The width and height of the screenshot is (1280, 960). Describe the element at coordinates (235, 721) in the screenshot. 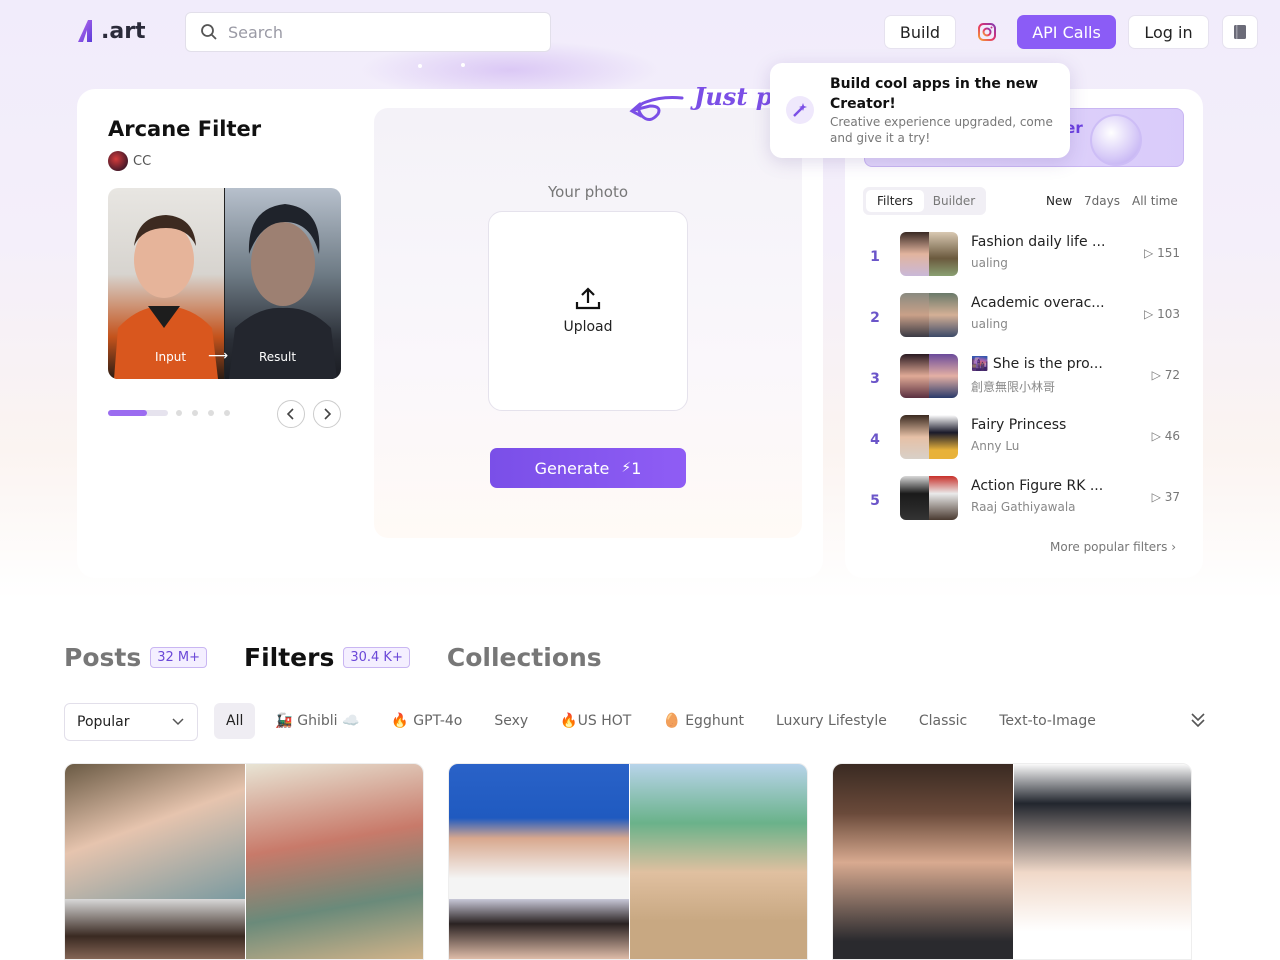

I see `chip-all: All` at that location.